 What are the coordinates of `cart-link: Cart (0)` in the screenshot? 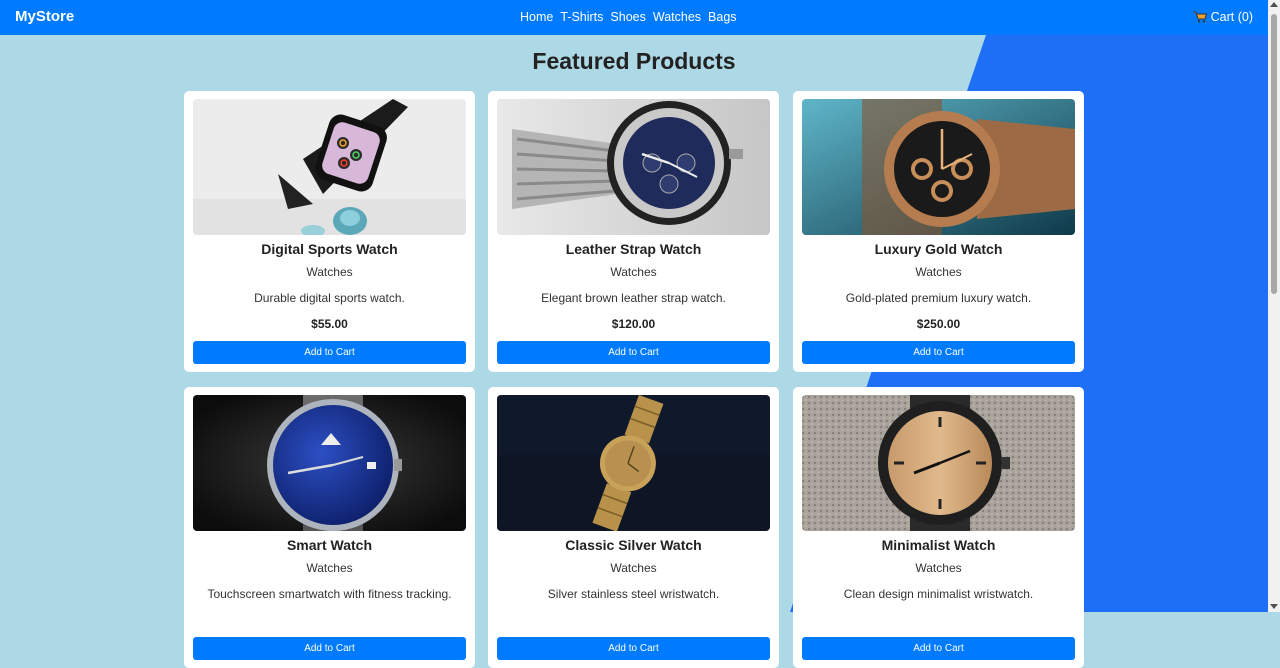 It's located at (1222, 17).